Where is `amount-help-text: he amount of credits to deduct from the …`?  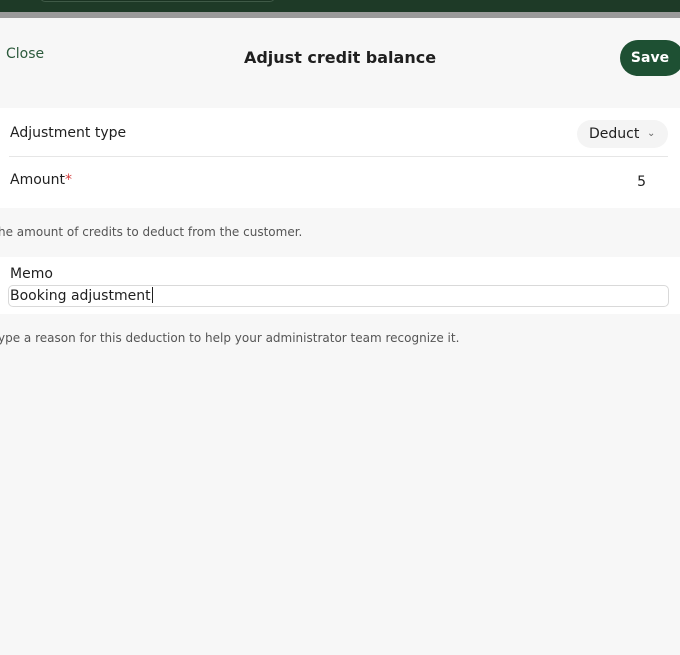
amount-help-text: he amount of credits to deduct from the … is located at coordinates (151, 232).